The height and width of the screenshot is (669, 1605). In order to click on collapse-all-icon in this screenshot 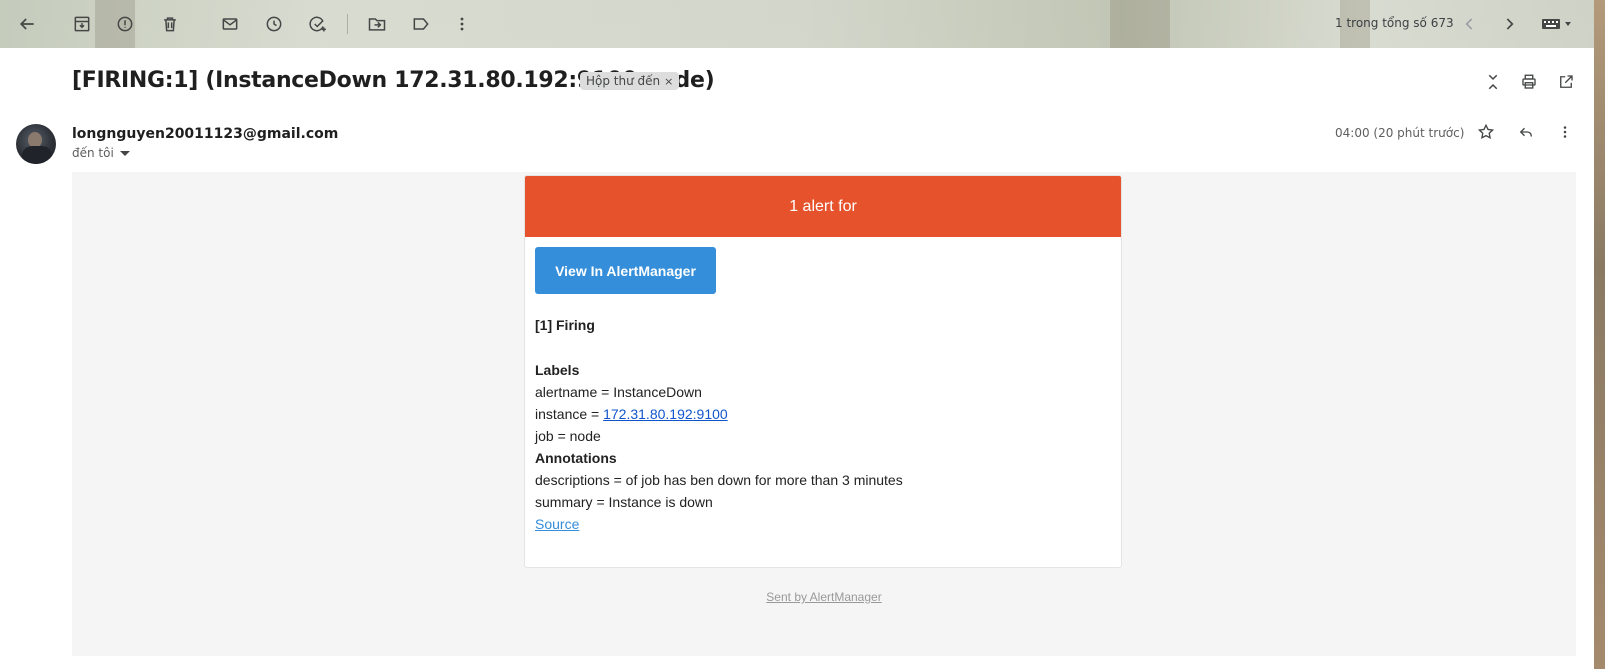, I will do `click(1493, 82)`.